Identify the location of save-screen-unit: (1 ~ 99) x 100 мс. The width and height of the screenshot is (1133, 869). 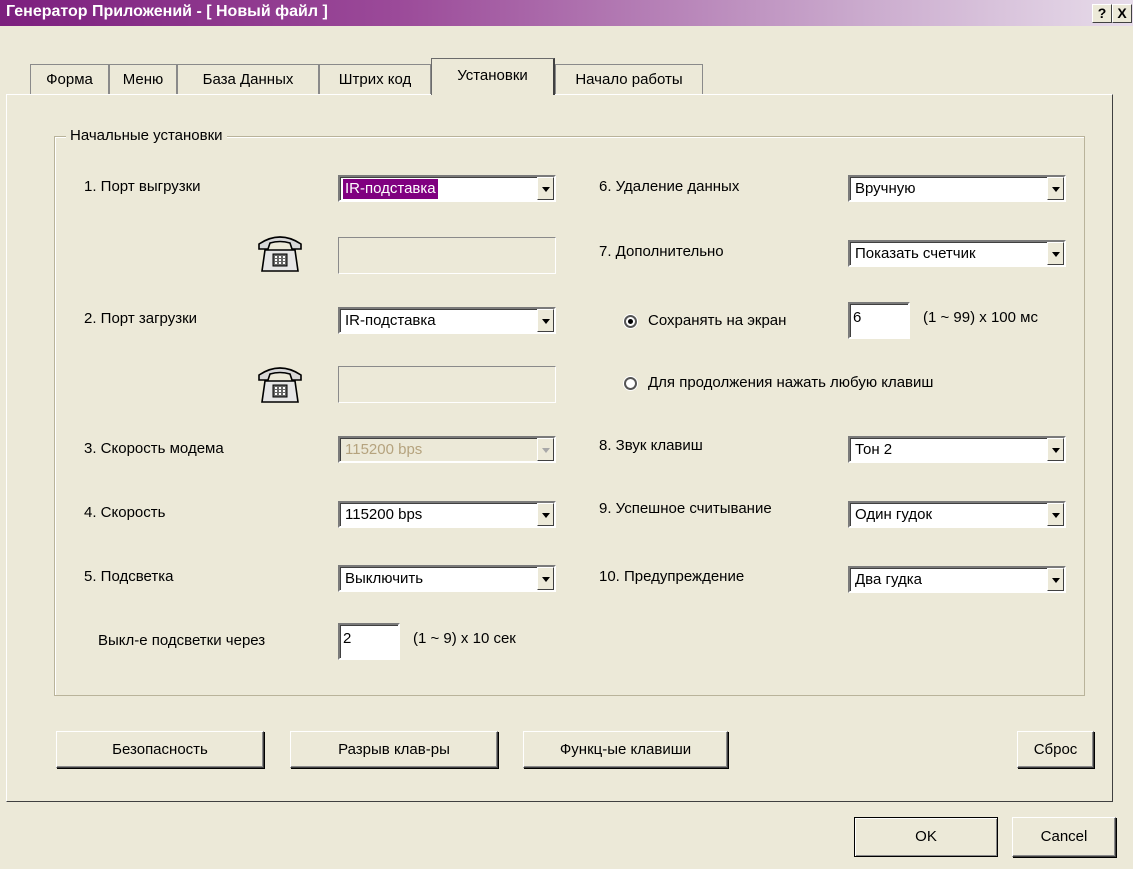
(980, 317).